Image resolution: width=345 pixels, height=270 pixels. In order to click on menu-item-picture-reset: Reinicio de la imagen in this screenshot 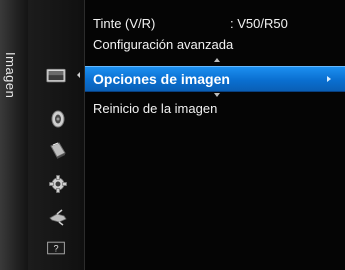, I will do `click(215, 108)`.